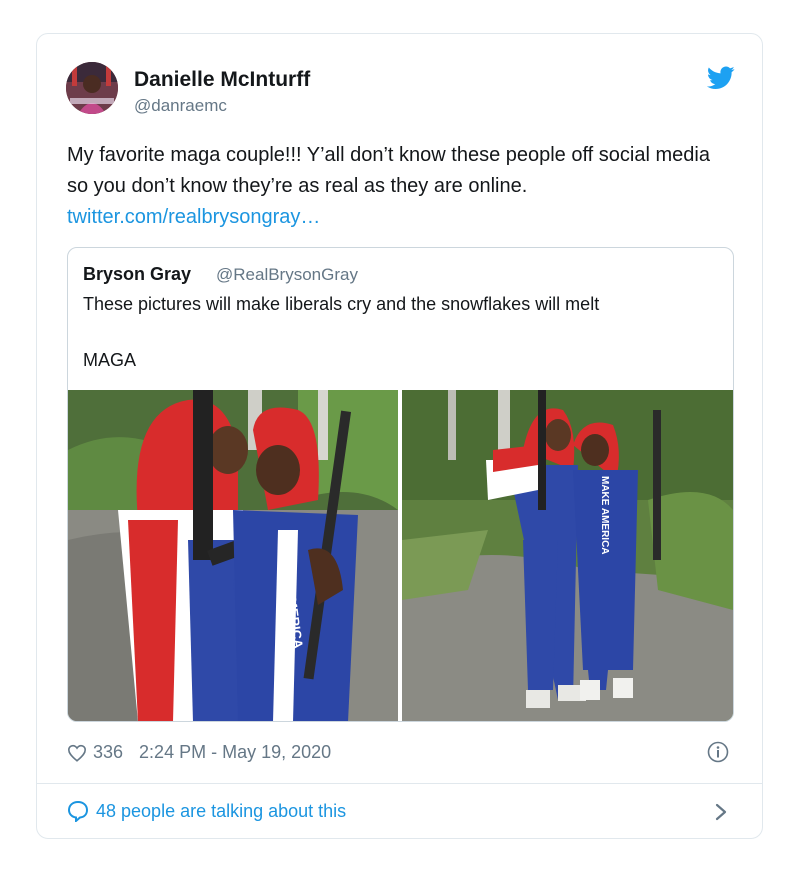 The width and height of the screenshot is (799, 887). Describe the element at coordinates (110, 360) in the screenshot. I see `quoted-text-line2: MAGA` at that location.